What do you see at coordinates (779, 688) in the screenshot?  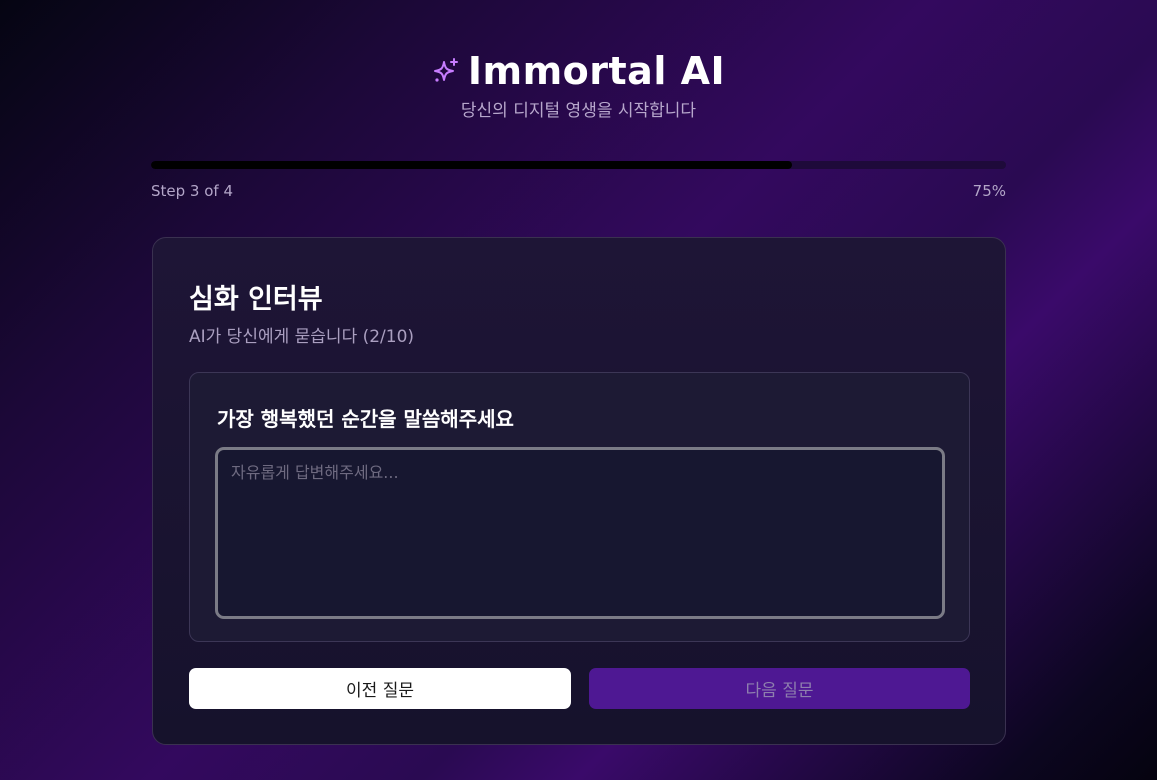 I see `next-question-button: 다음 질문` at bounding box center [779, 688].